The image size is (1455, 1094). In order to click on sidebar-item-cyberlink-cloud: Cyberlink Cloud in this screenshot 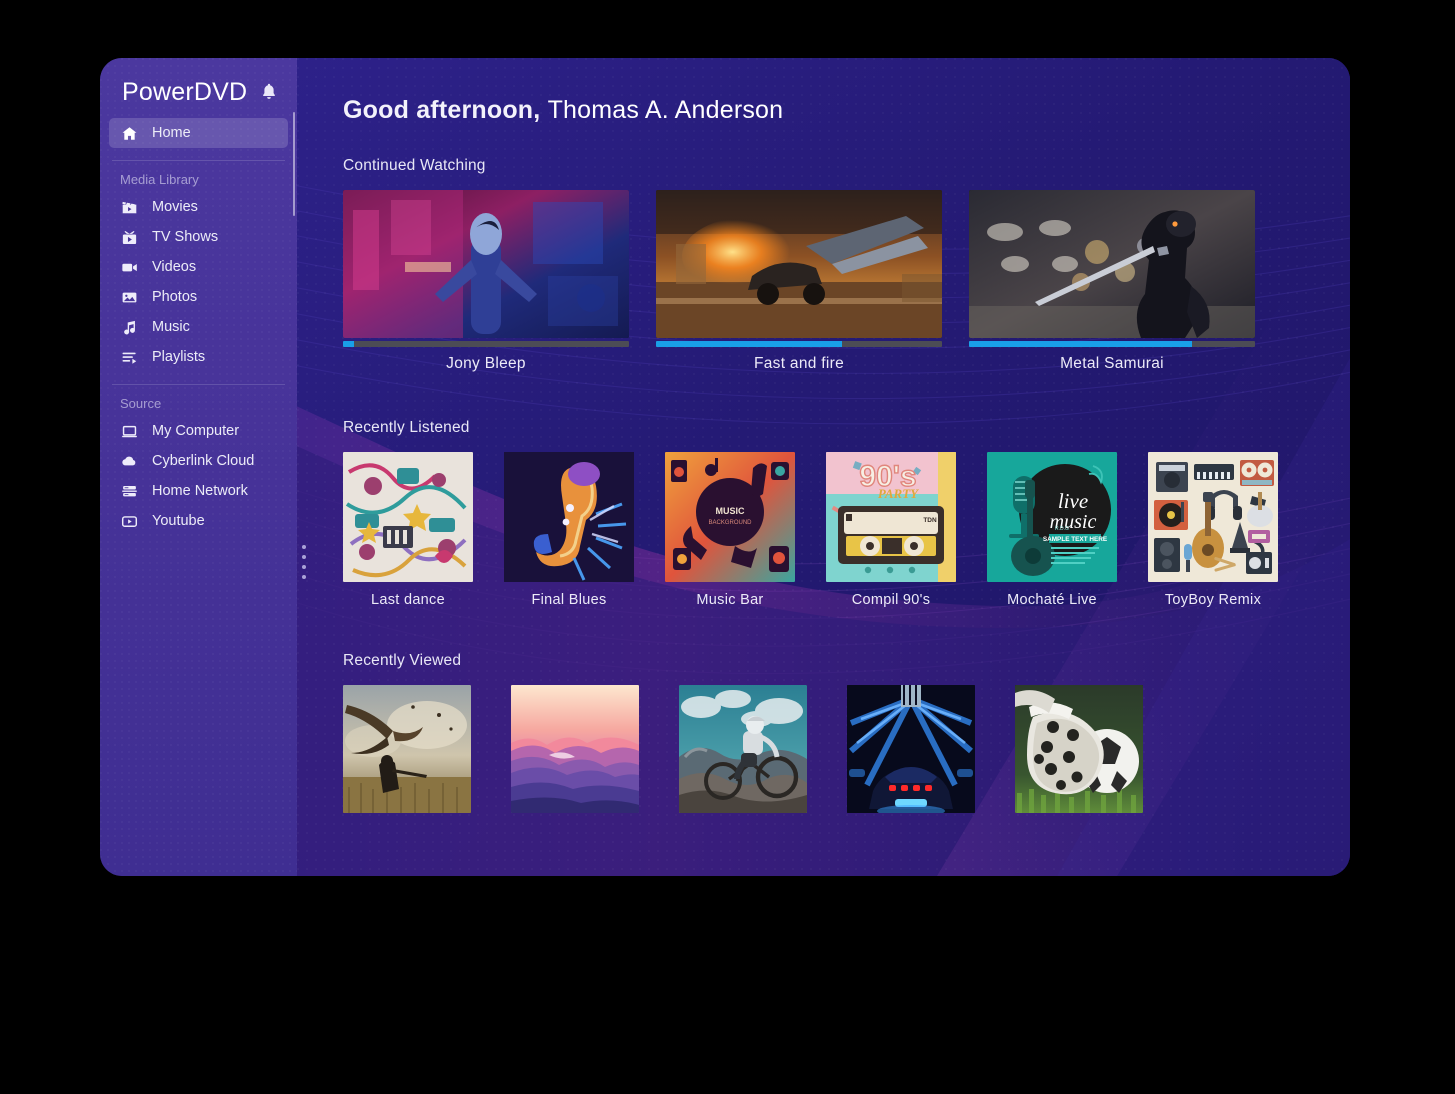, I will do `click(198, 461)`.